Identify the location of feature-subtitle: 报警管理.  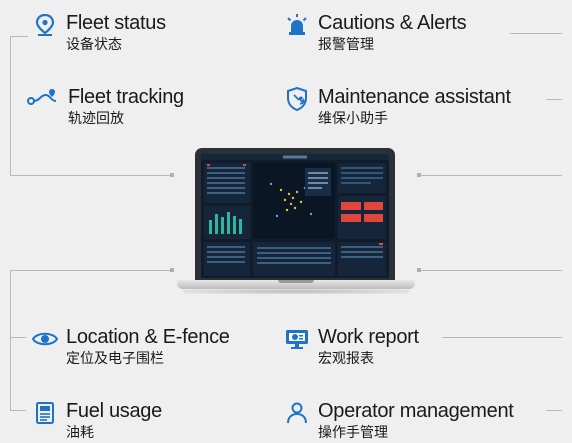
(346, 44).